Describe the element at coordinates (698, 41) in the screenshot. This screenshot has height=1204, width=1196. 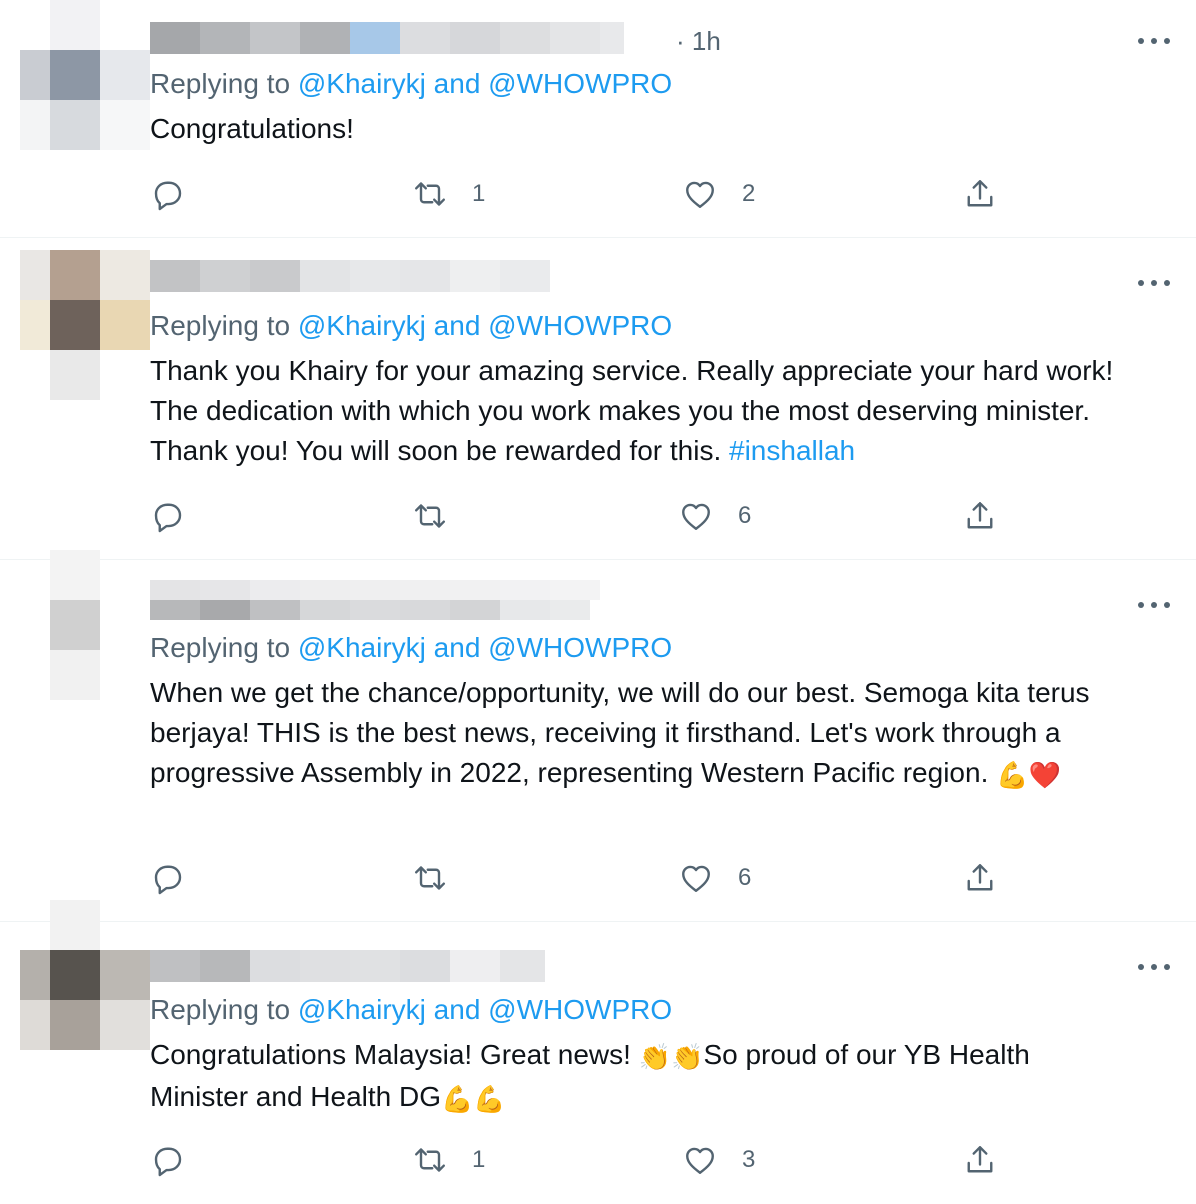
I see `timestamp: · 1h` at that location.